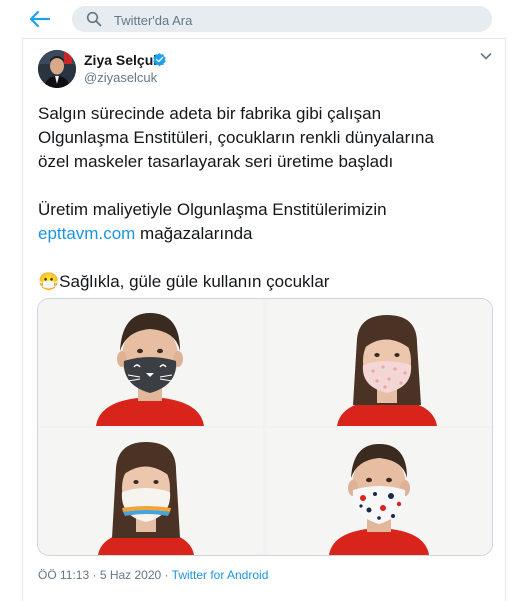 The height and width of the screenshot is (601, 514). I want to click on tweet-date: 5 Haz 2020, so click(130, 575).